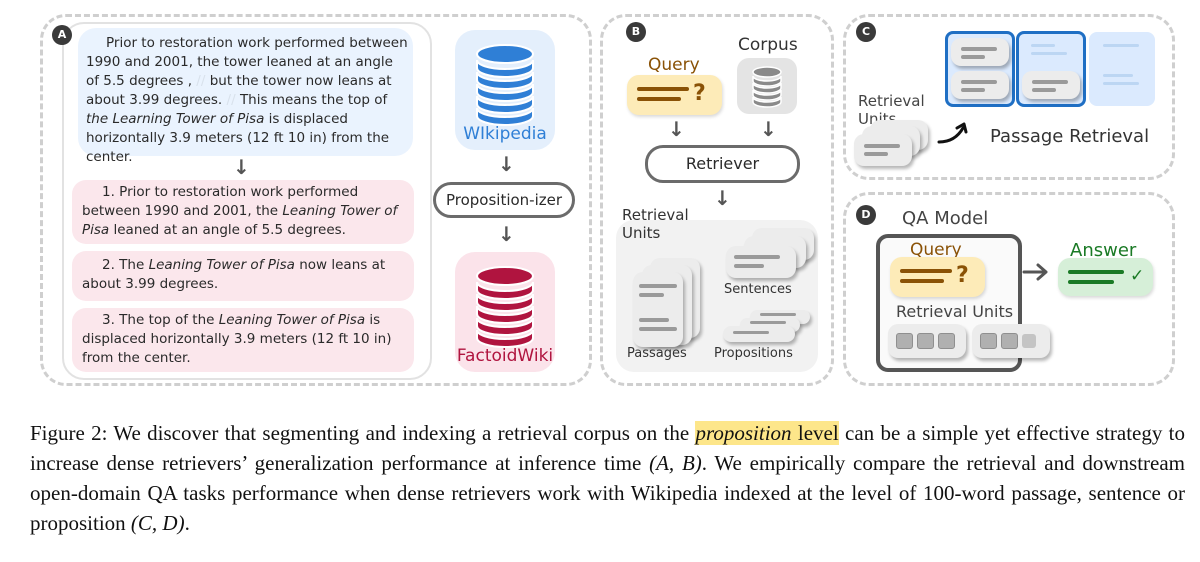 This screenshot has height=562, width=1200. What do you see at coordinates (188, 119) in the screenshot?
I see `source-text-italic-tower: Learning Tower of Pisa` at bounding box center [188, 119].